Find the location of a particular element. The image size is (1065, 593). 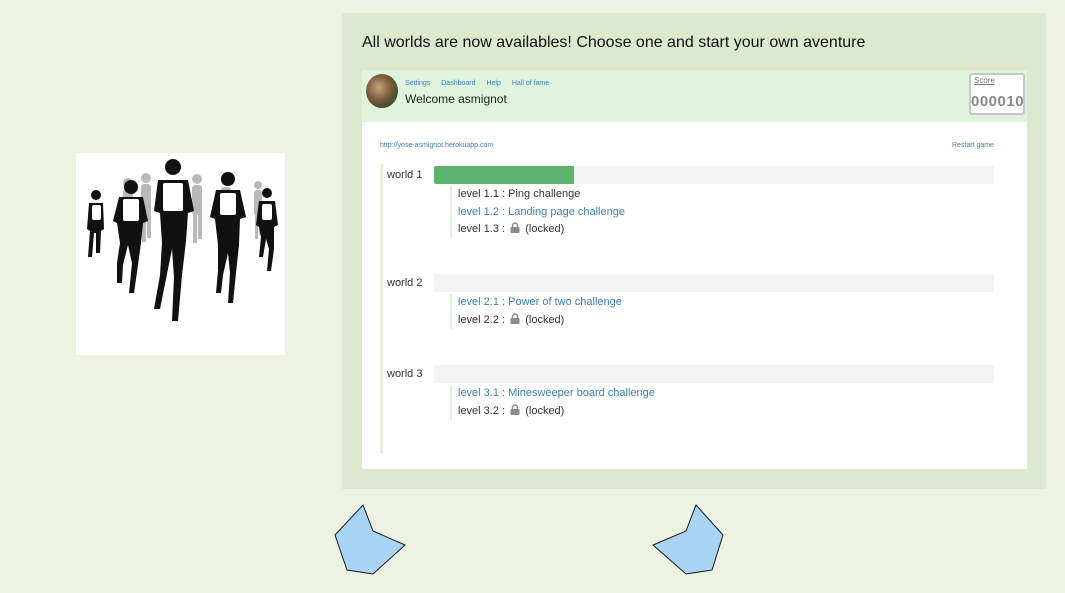

level-label: level 3.2 : is located at coordinates (482, 410).